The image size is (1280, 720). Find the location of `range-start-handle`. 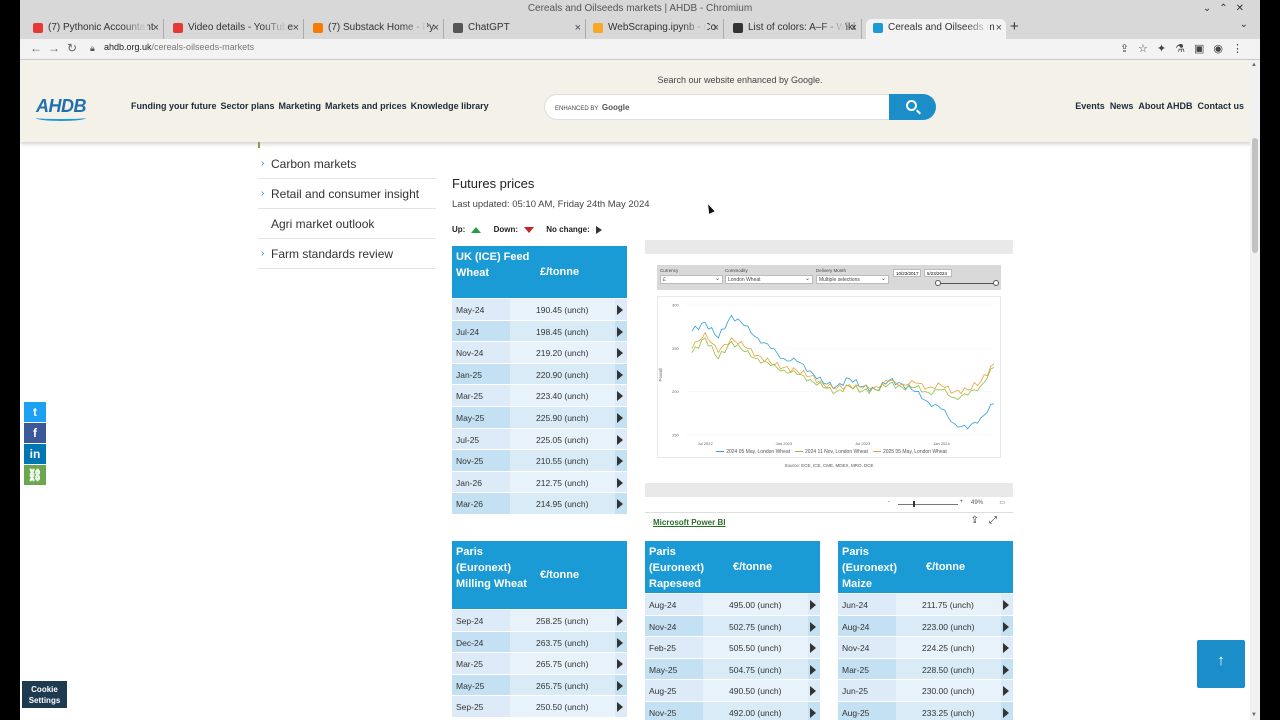

range-start-handle is located at coordinates (938, 283).